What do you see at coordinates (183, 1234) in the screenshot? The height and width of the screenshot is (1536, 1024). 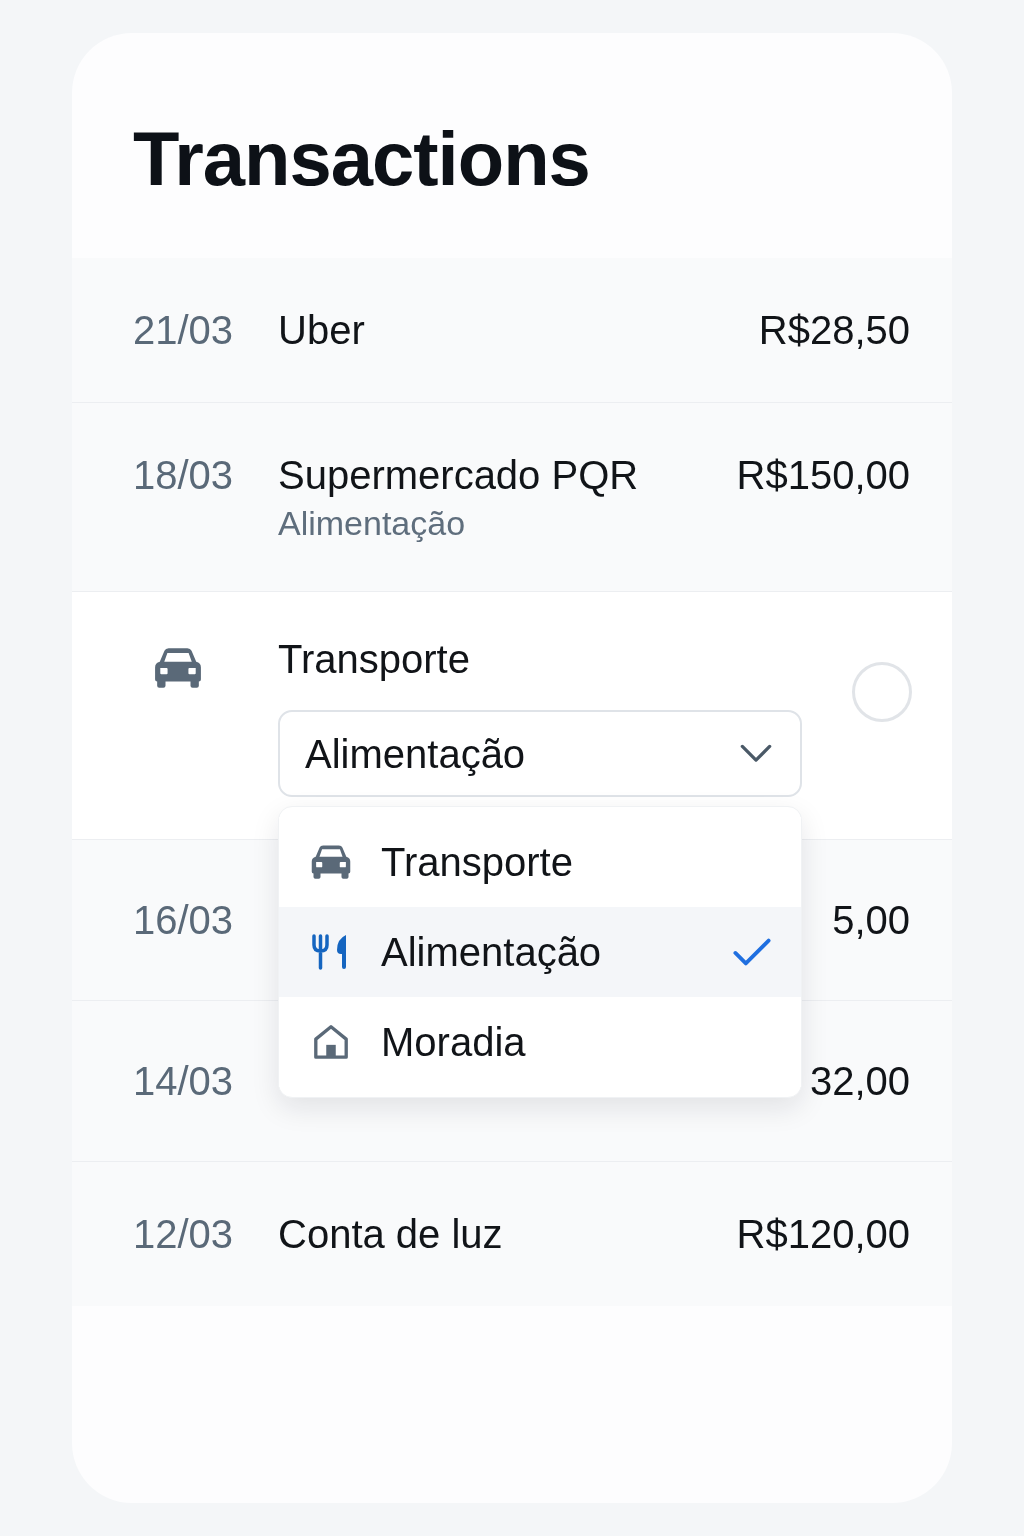 I see `transaction-date: 12/03` at bounding box center [183, 1234].